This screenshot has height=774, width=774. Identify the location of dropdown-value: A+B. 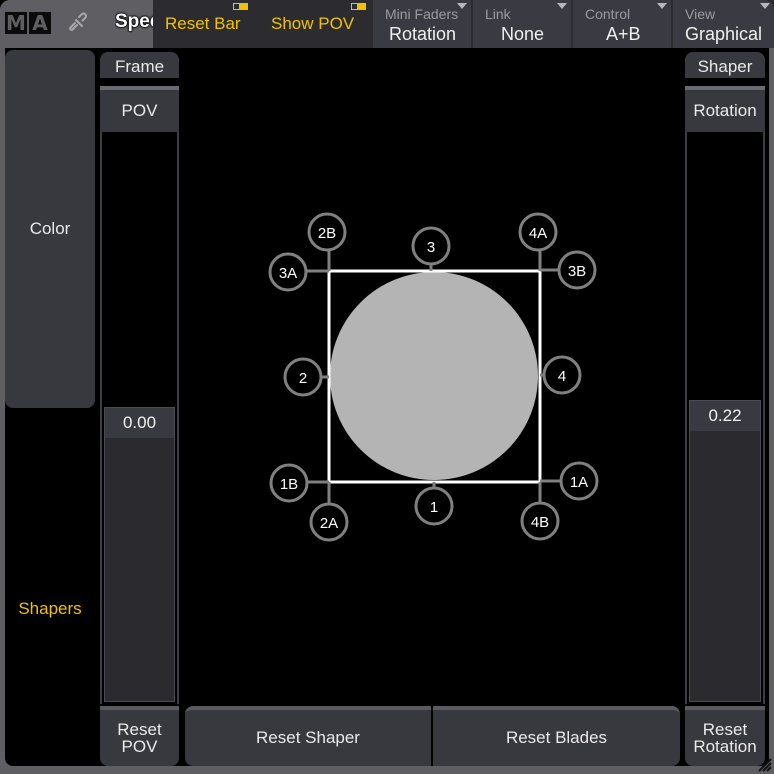
(623, 34).